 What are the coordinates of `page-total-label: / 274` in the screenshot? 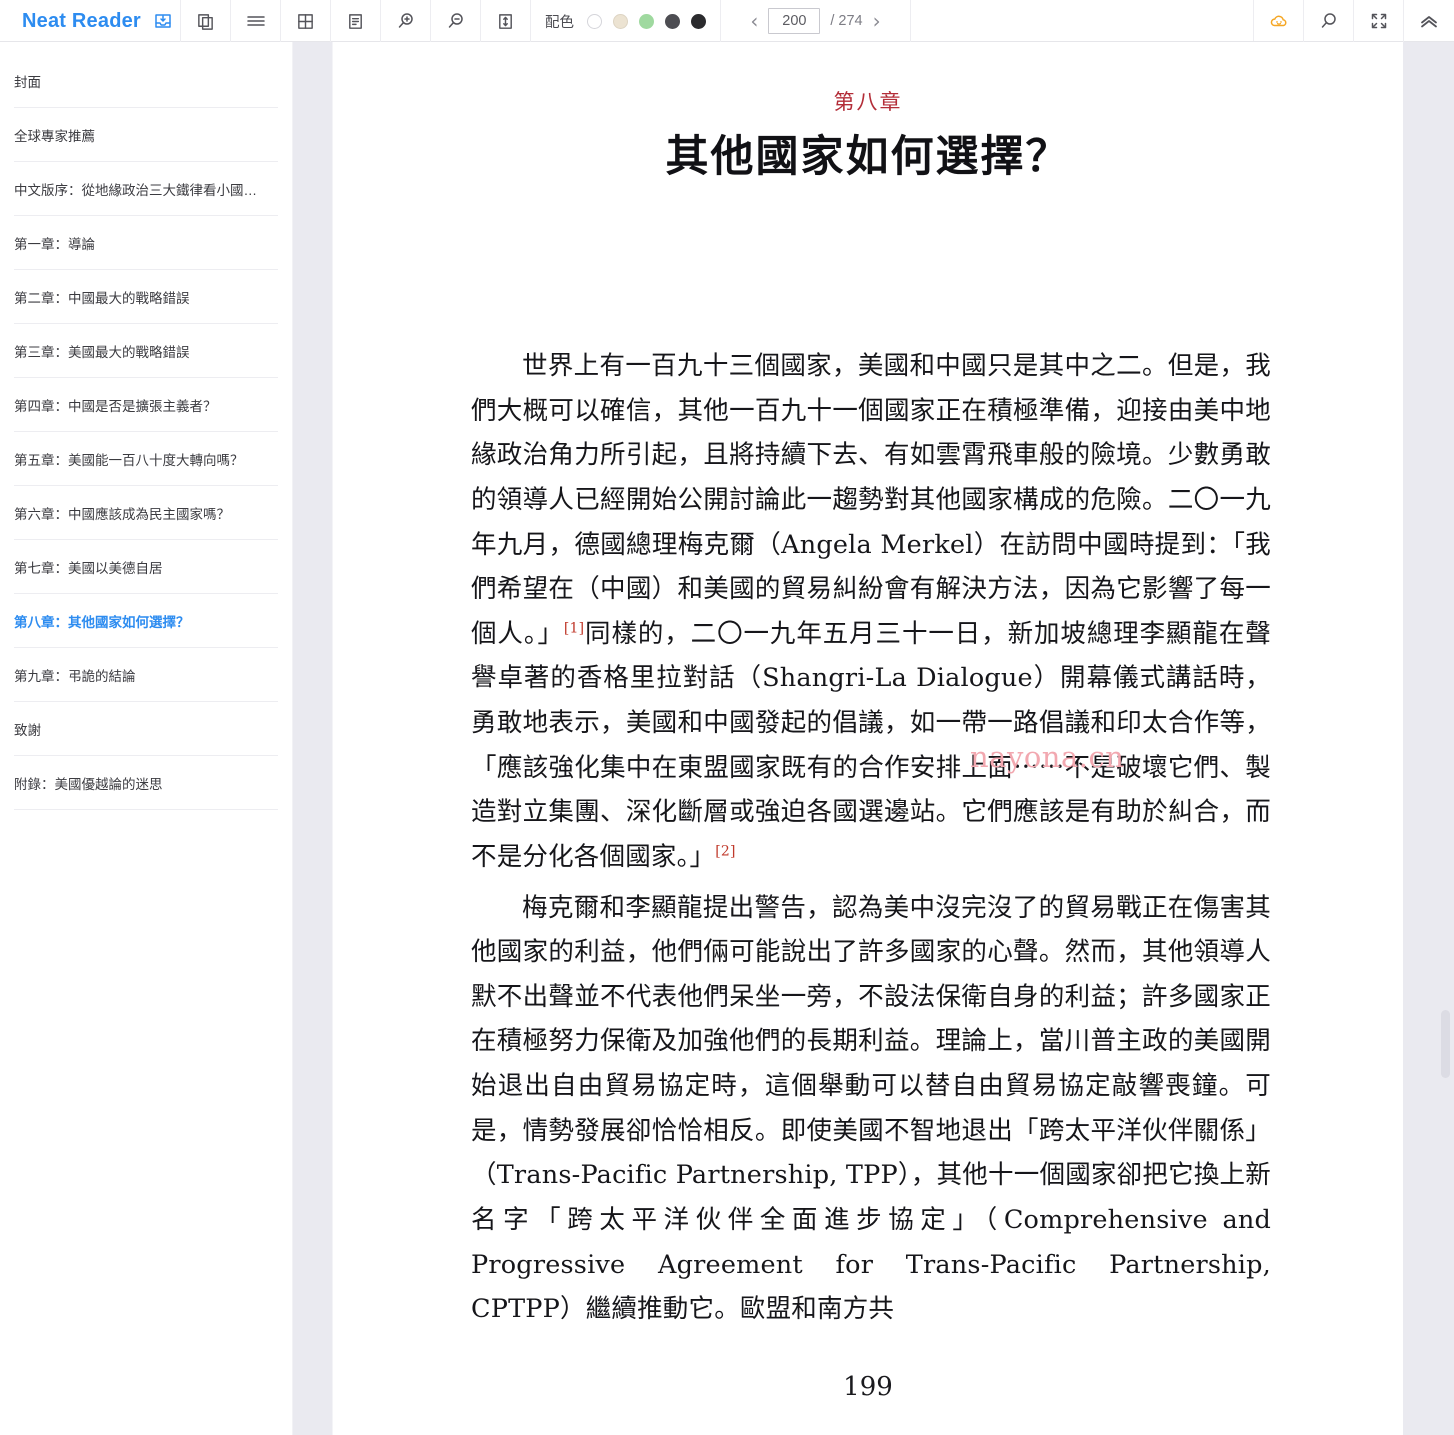 It's located at (846, 21).